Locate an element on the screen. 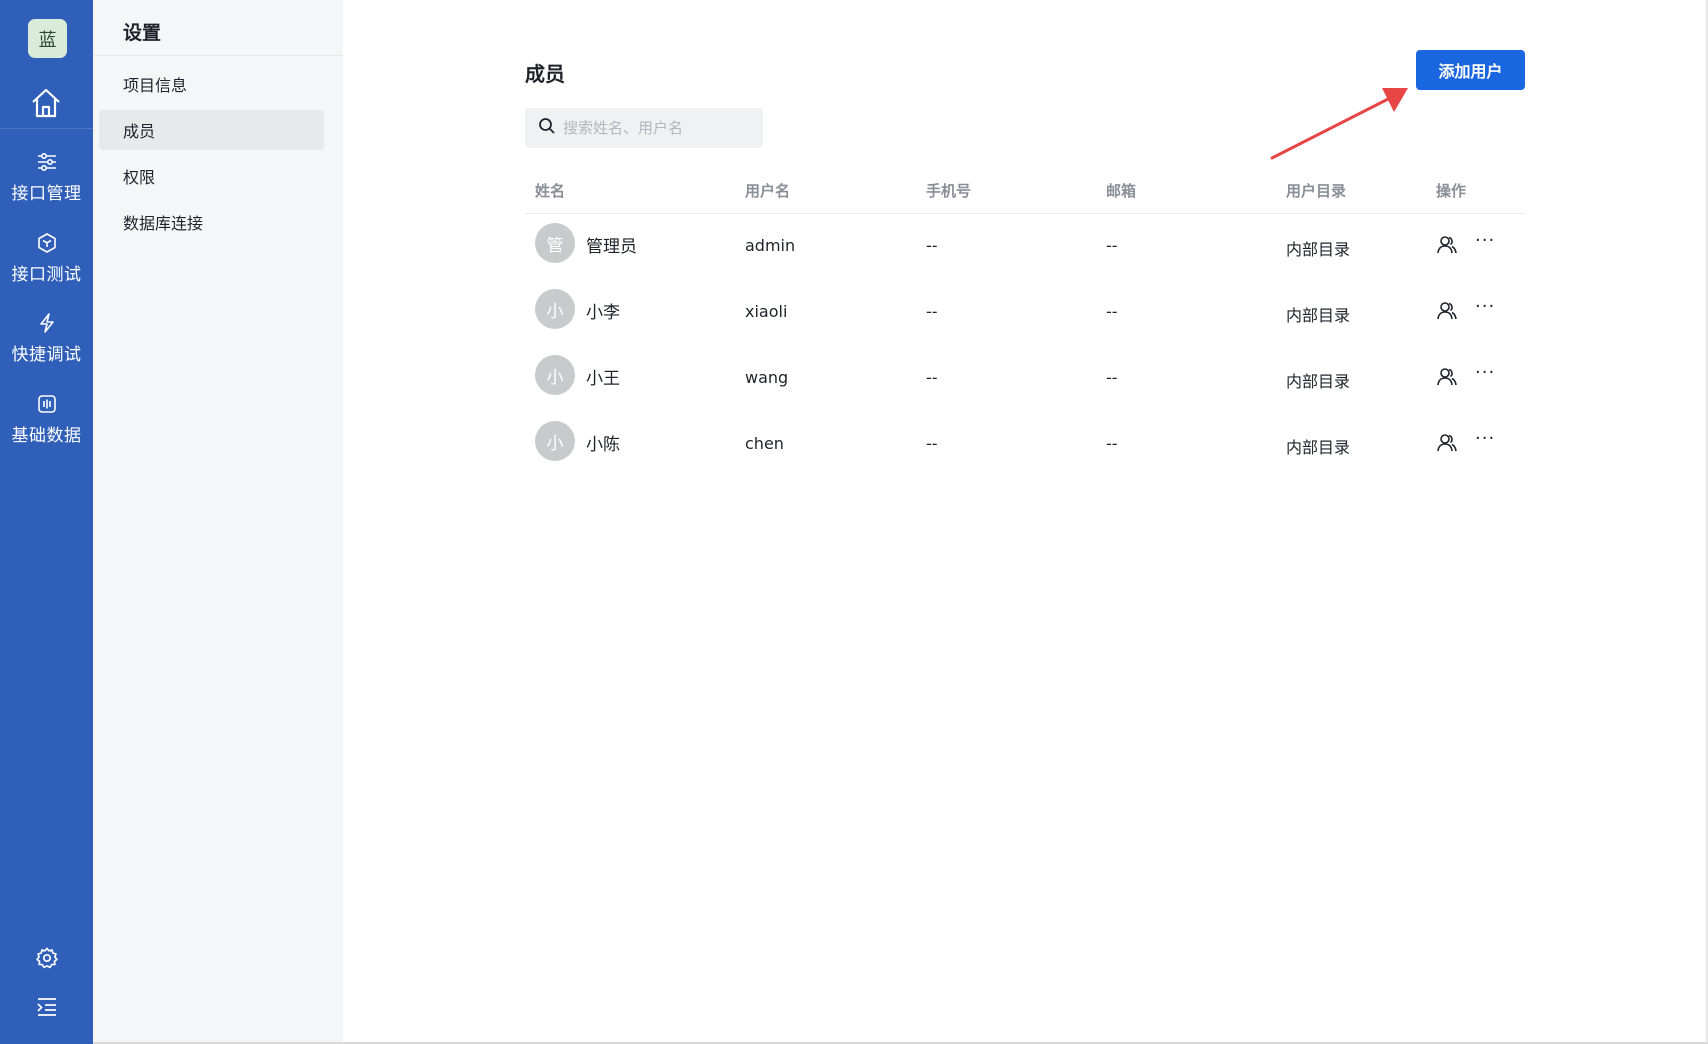  settings-item-members: 成员 is located at coordinates (211, 130).